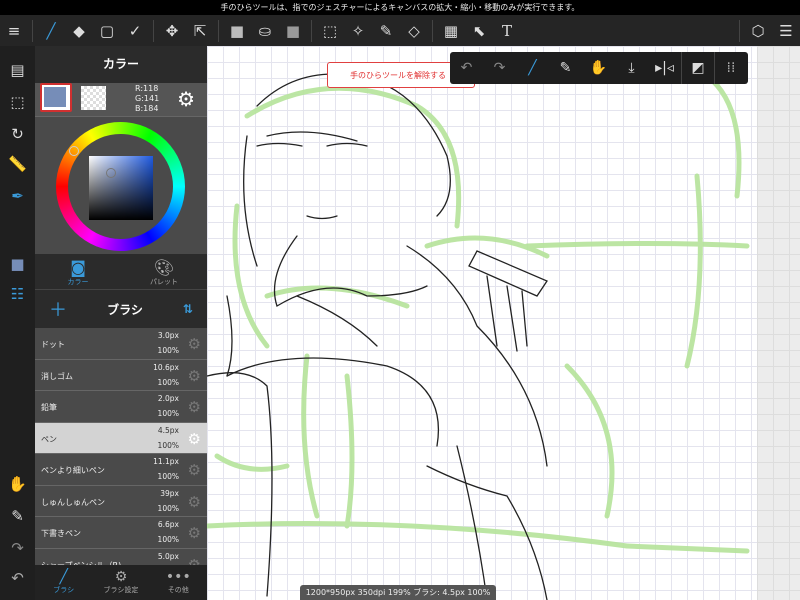 This screenshot has width=800, height=600. I want to click on text-tool-icon: T, so click(507, 30).